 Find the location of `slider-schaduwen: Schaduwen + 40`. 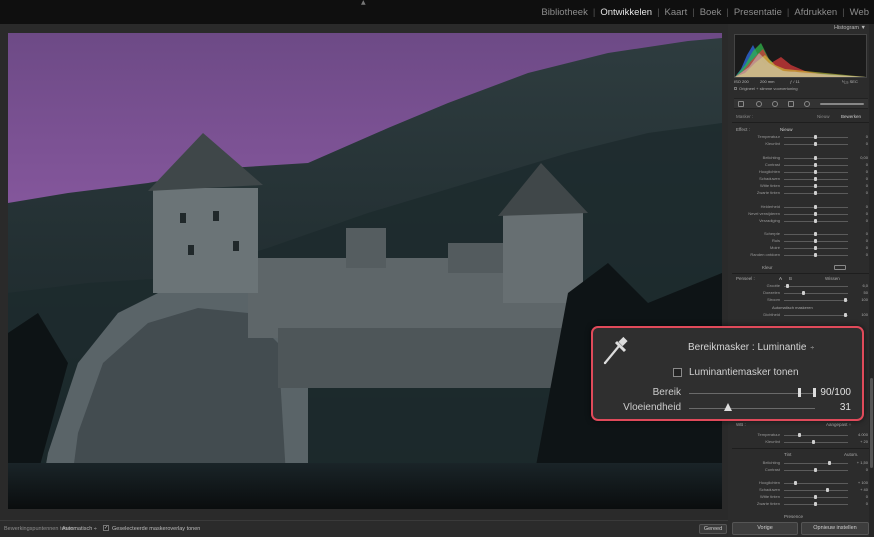

slider-schaduwen: Schaduwen + 40 is located at coordinates (801, 490).